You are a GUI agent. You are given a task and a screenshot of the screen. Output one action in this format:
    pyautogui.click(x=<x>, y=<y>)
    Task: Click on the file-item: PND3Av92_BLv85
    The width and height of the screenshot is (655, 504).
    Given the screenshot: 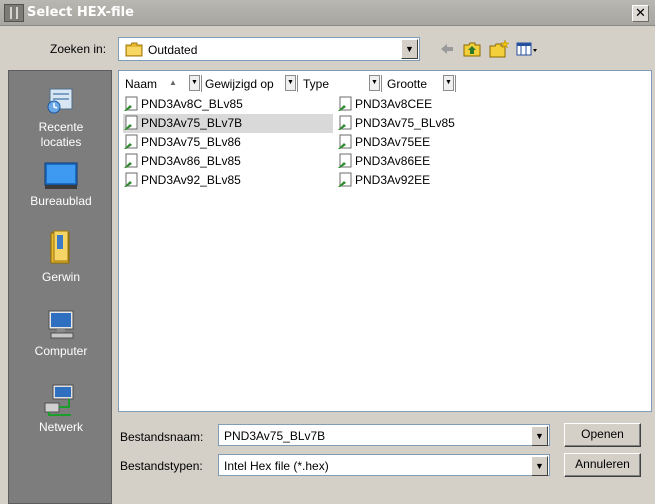 What is the action you would take?
    pyautogui.click(x=228, y=180)
    